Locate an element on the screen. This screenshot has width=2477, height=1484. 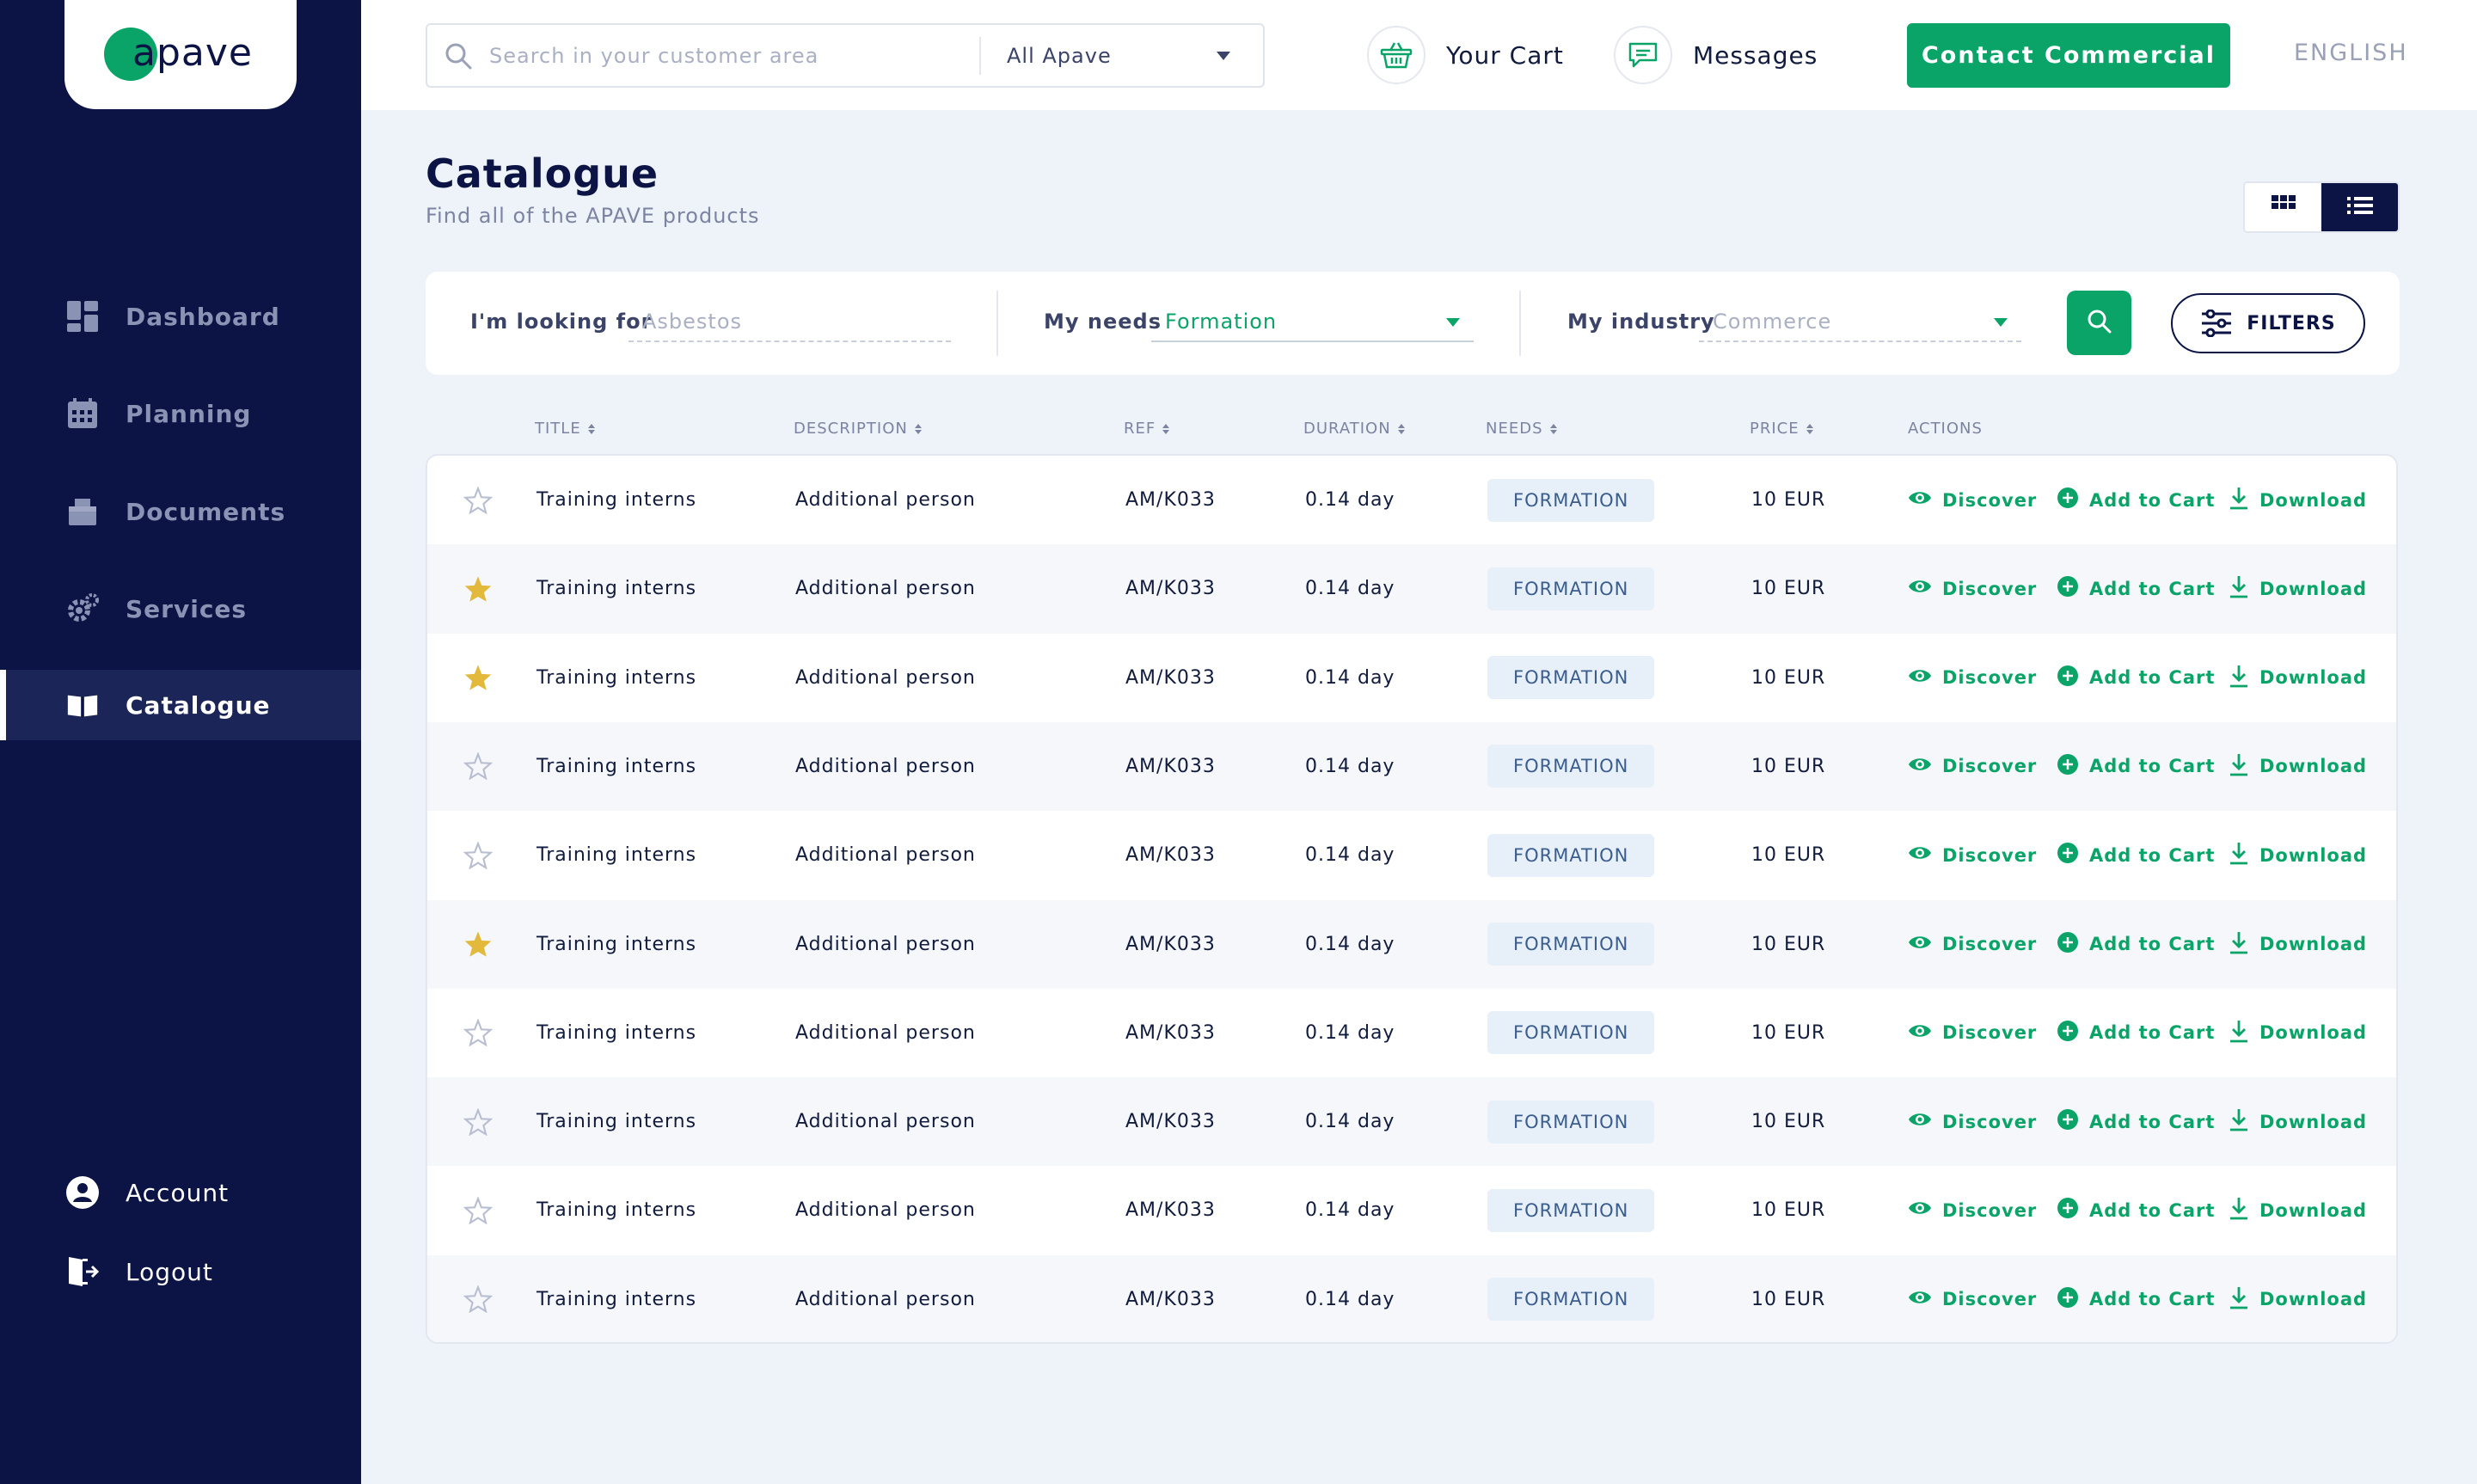
looking-for-input: Asbestos is located at coordinates (789, 324).